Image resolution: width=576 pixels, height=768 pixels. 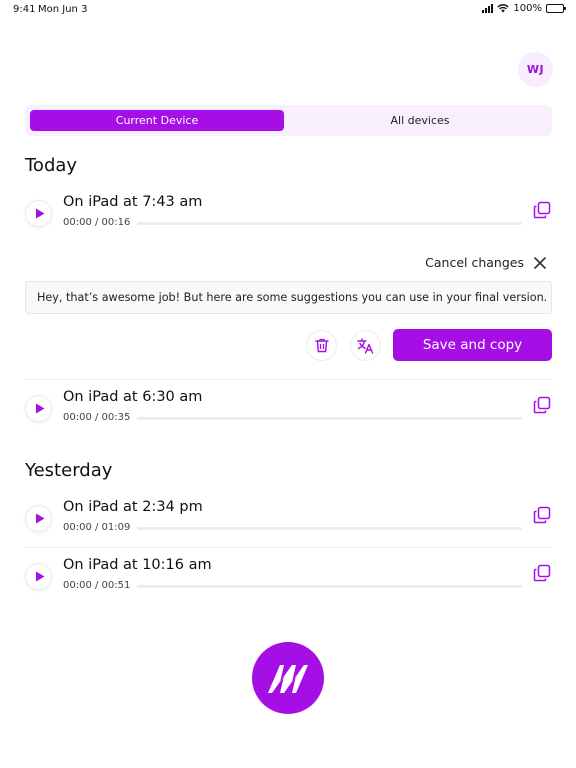 What do you see at coordinates (503, 8) in the screenshot?
I see `wifi-icon` at bounding box center [503, 8].